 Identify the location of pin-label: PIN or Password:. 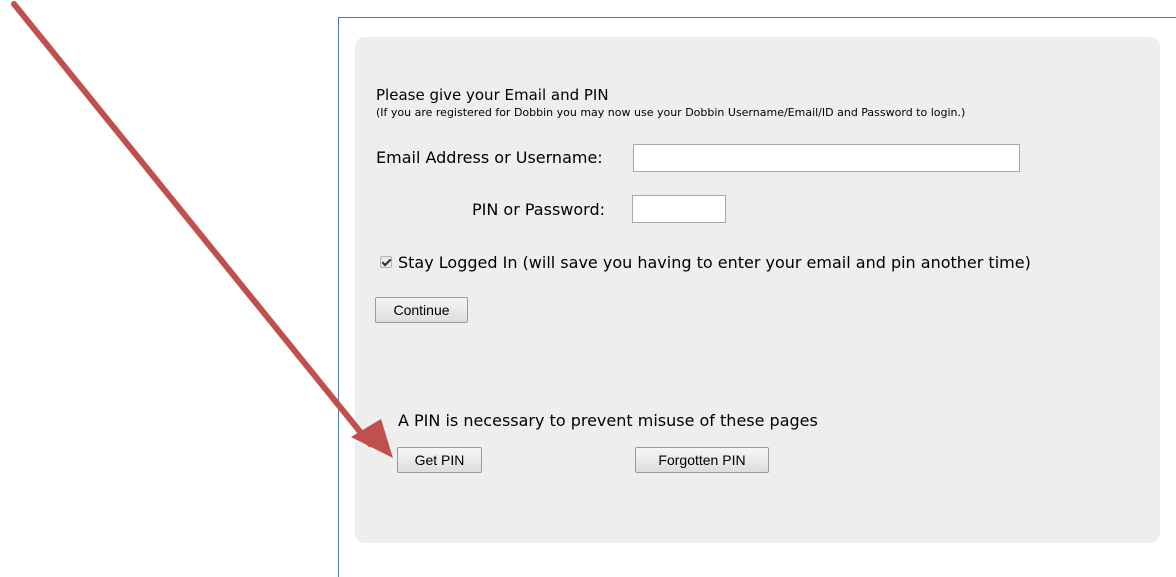
(538, 209).